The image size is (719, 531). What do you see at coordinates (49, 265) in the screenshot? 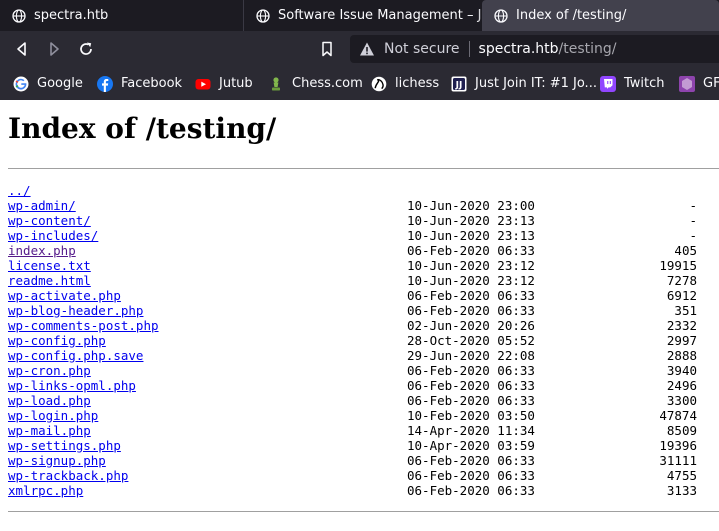
I see `file-link: license.txt` at bounding box center [49, 265].